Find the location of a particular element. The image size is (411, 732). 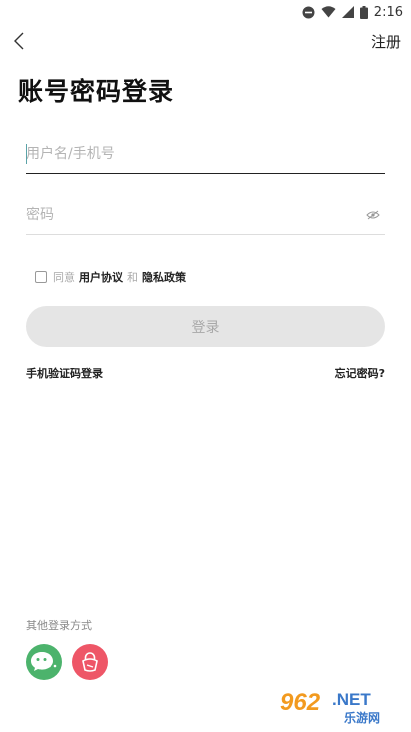

watermark-logo: 962 .NET 乐游网 is located at coordinates (338, 705).